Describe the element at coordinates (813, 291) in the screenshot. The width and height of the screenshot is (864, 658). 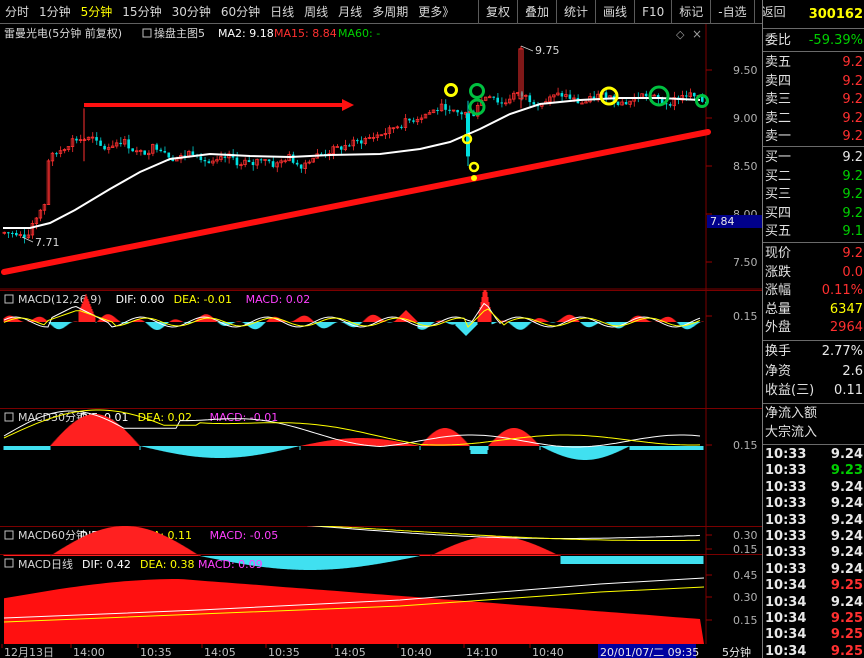
I see `stat-2: 涨幅 0.11%` at that location.